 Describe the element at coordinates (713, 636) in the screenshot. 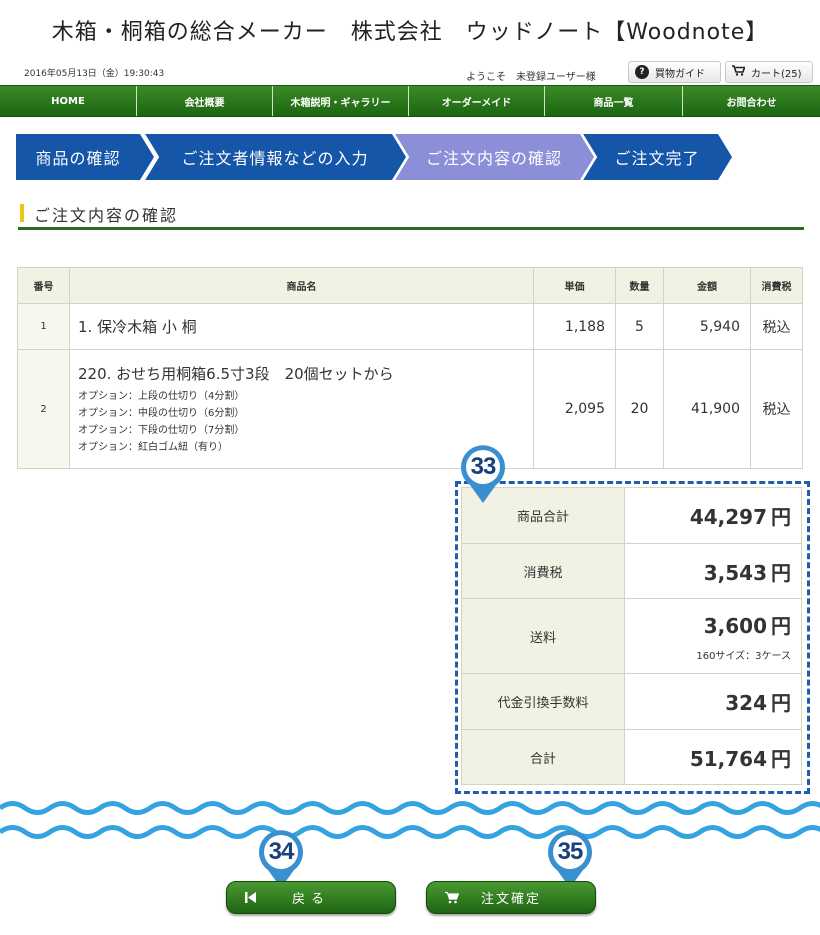

I see `shipping-value: 3,600 円 160サイズ：3ケース` at that location.